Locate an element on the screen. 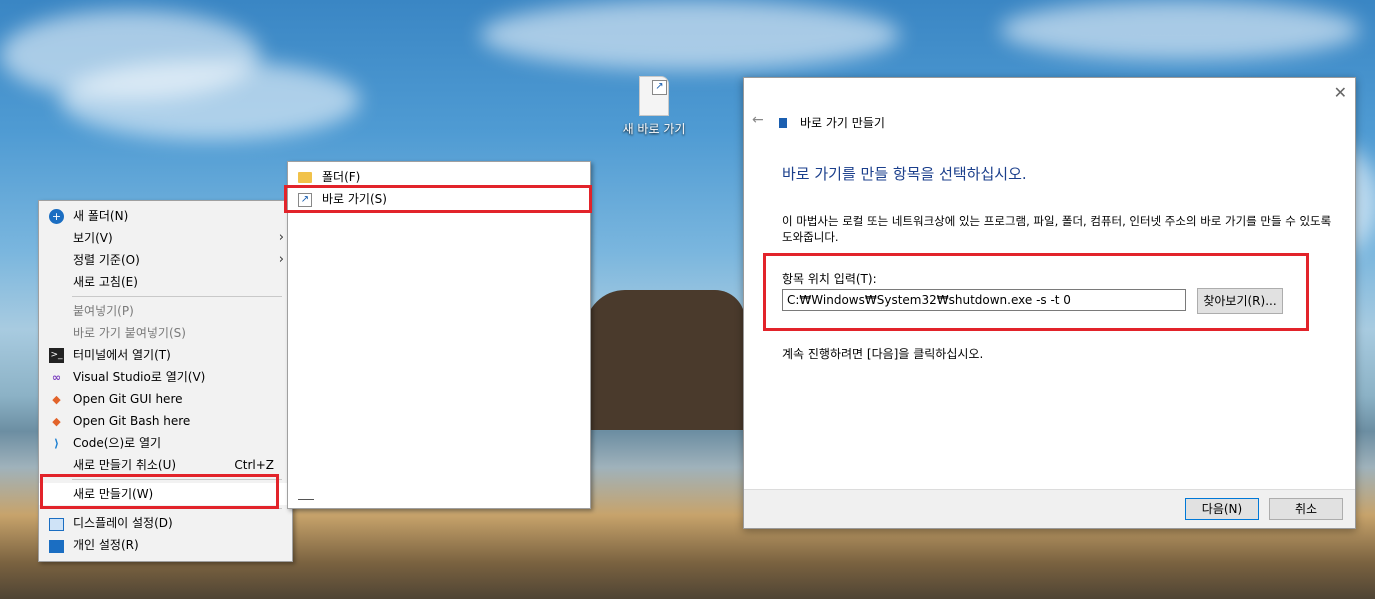 The width and height of the screenshot is (1375, 599). menu-item-label: Visual Studio로 열기(V) is located at coordinates (139, 377).